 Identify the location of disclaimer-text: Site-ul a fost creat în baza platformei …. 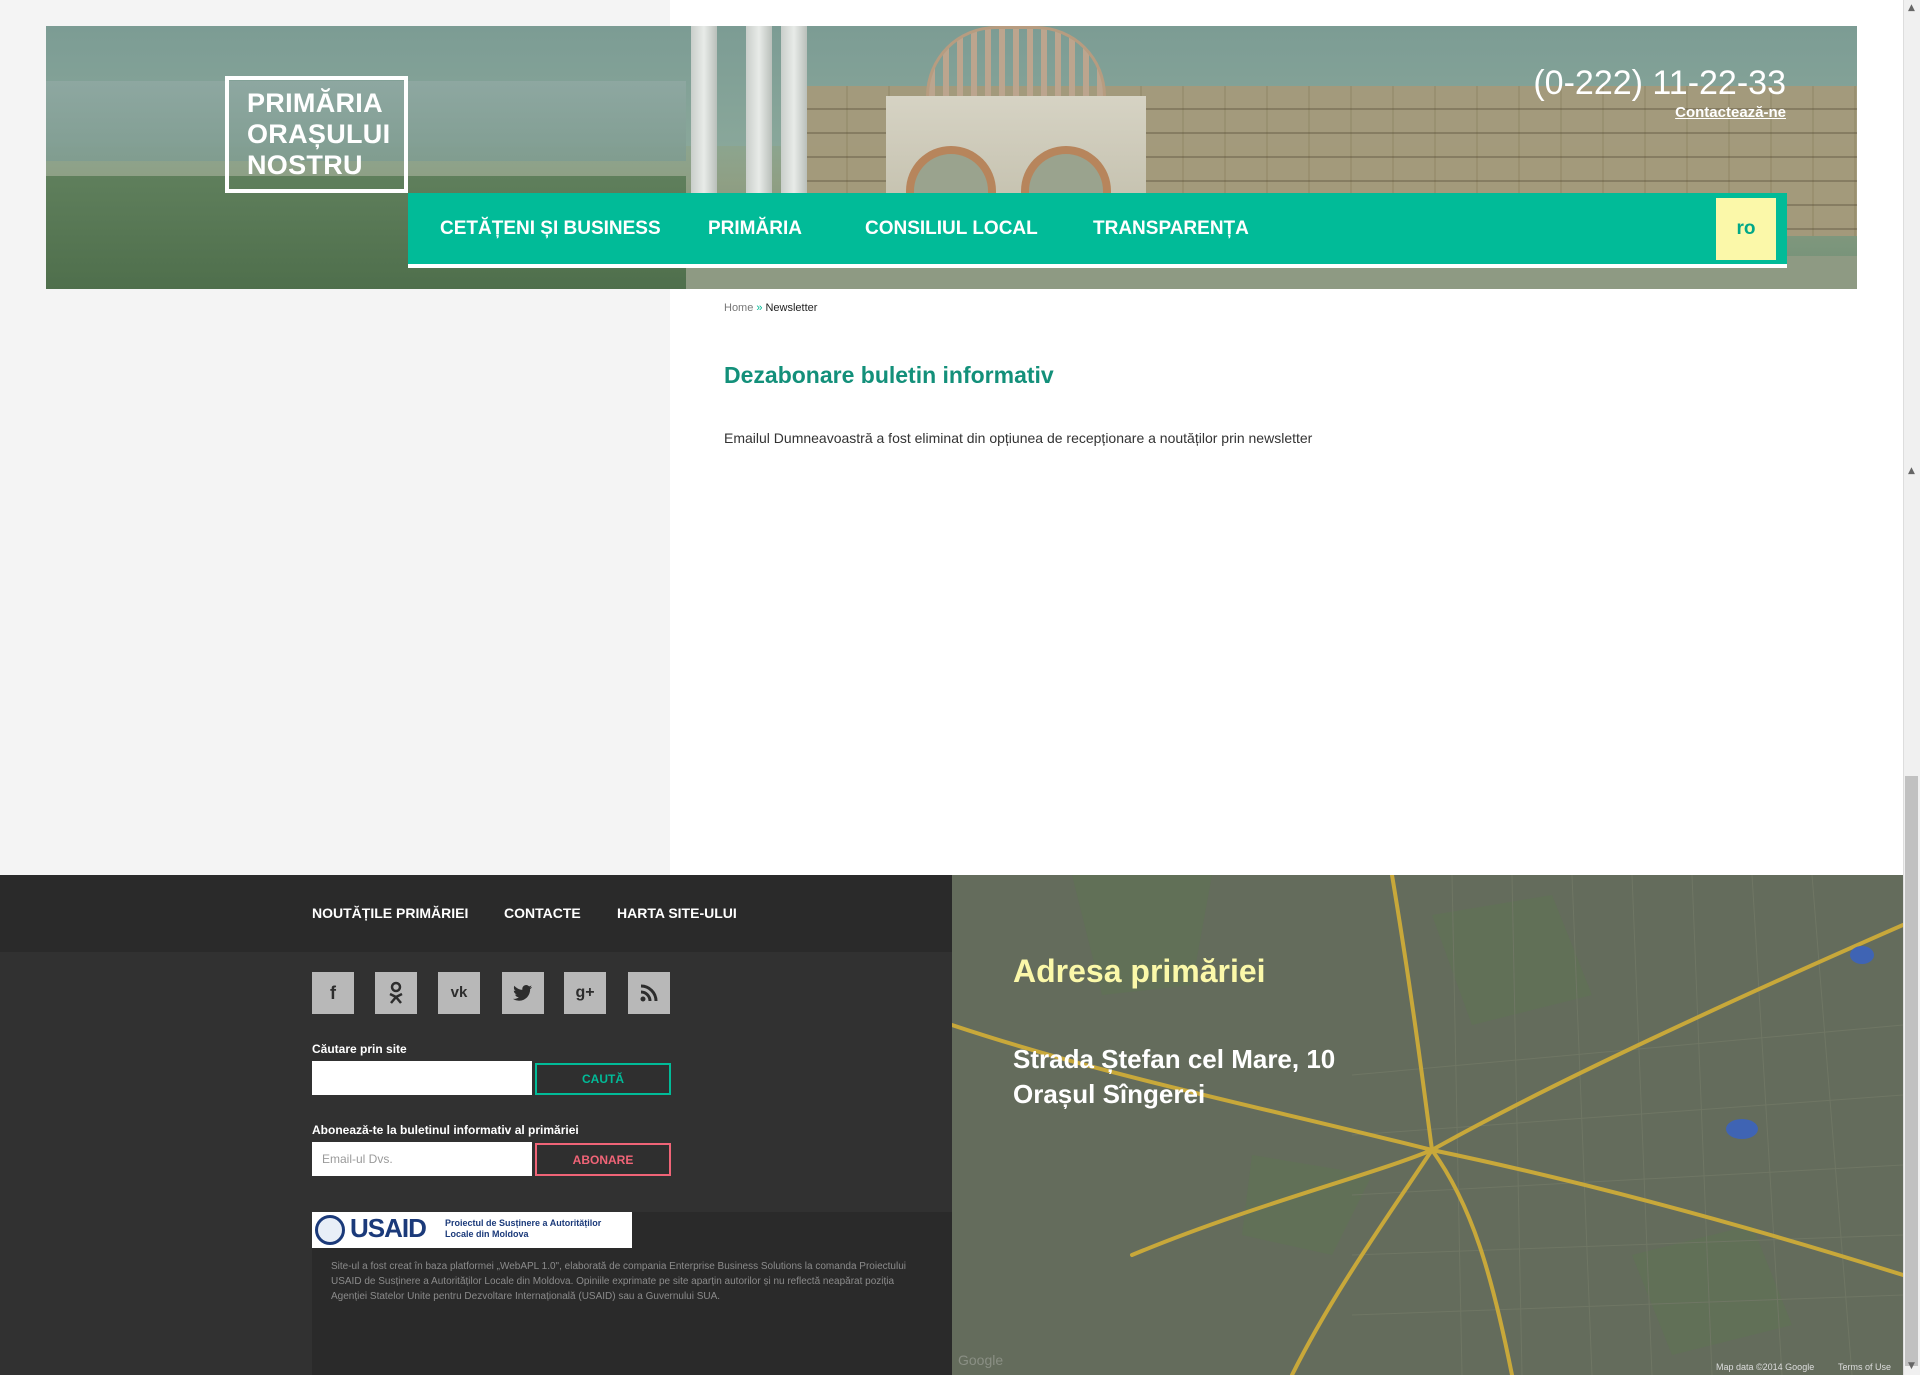
(618, 1281).